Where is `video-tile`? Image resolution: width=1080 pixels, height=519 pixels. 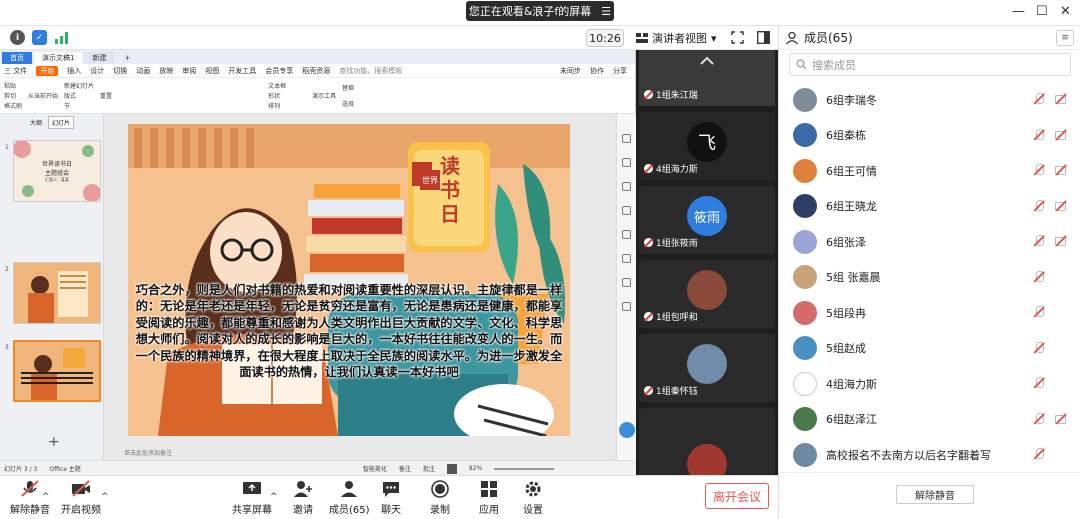
video-tile is located at coordinates (707, 441).